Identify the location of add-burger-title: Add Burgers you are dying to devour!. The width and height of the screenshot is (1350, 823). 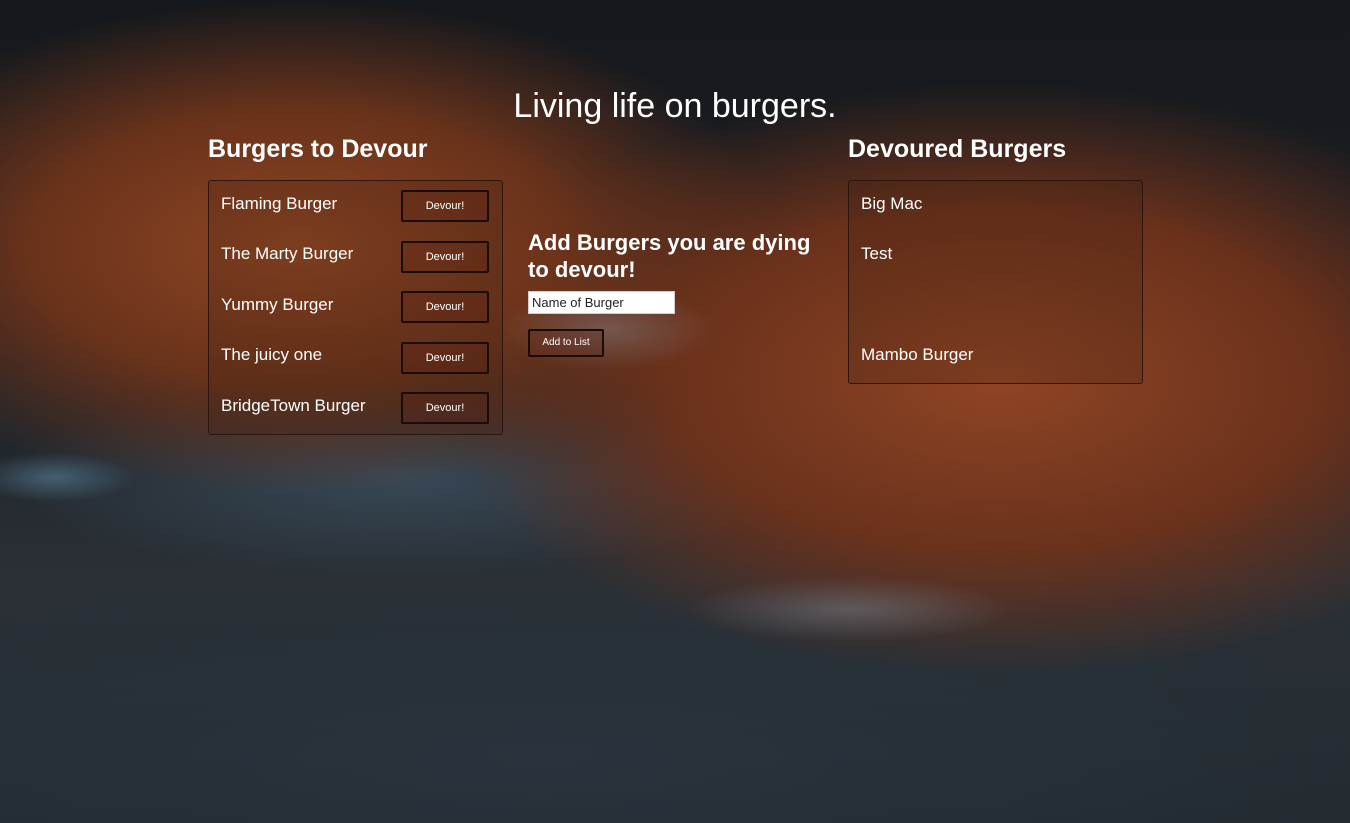
(669, 256).